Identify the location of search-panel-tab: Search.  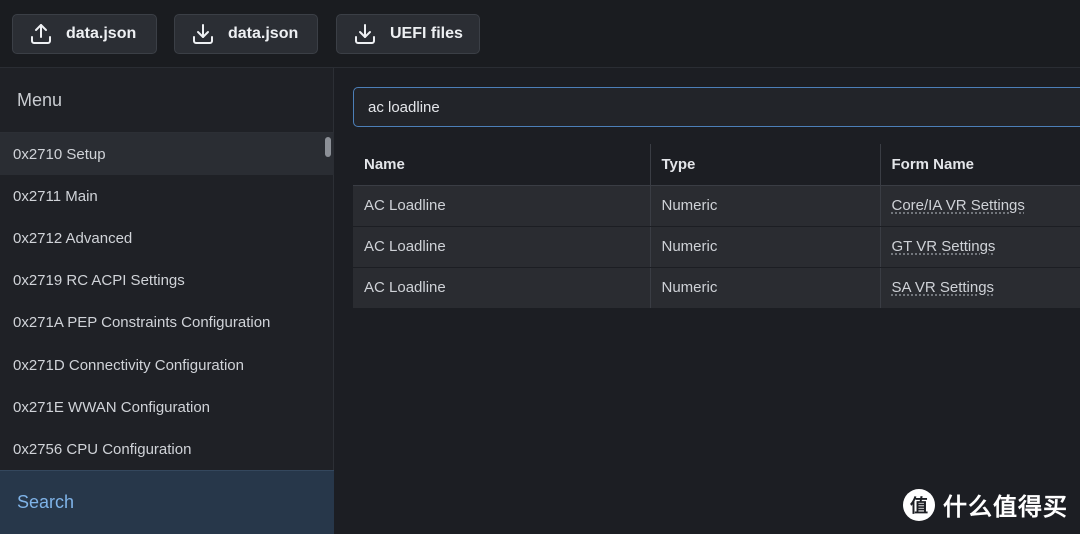
(167, 502).